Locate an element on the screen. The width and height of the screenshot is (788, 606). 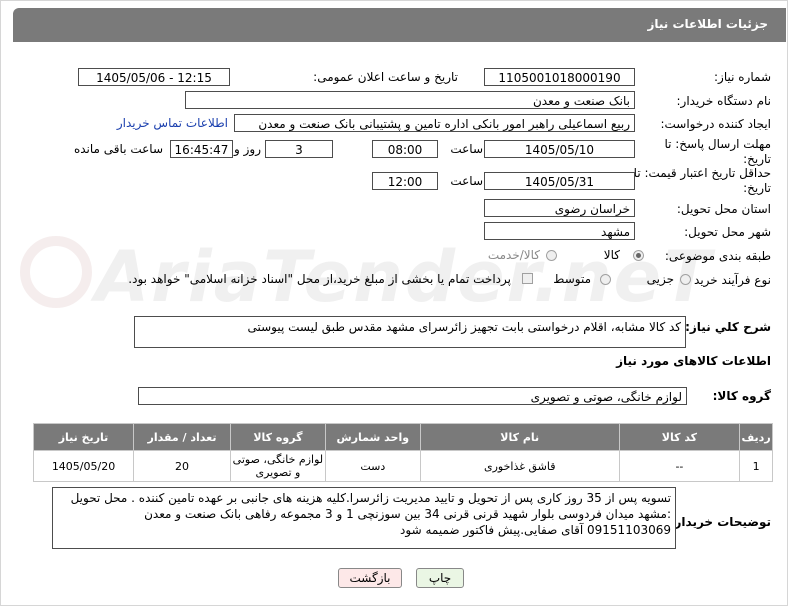
watermark-logo is located at coordinates (56, 272).